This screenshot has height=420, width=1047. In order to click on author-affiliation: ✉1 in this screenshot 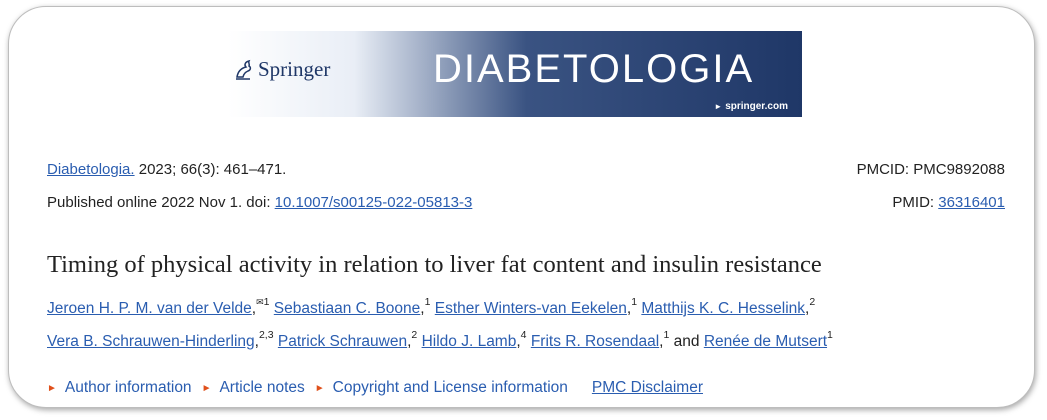, I will do `click(263, 302)`.